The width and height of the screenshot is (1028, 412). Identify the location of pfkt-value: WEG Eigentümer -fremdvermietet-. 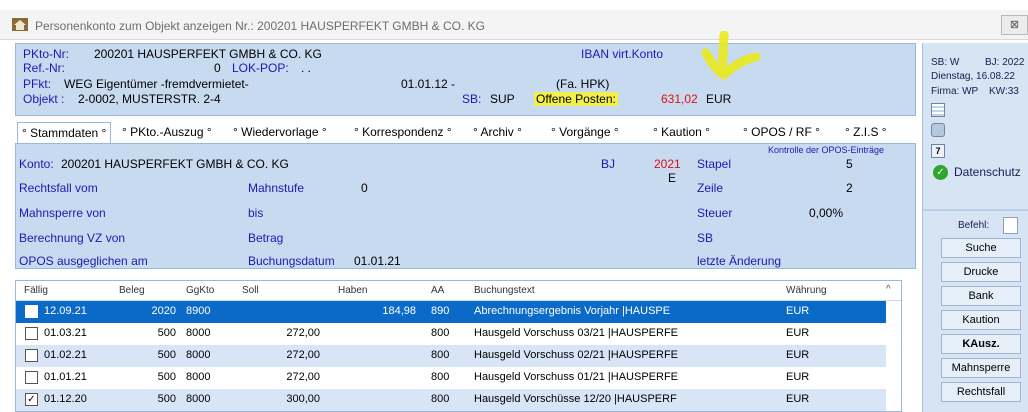
(156, 84).